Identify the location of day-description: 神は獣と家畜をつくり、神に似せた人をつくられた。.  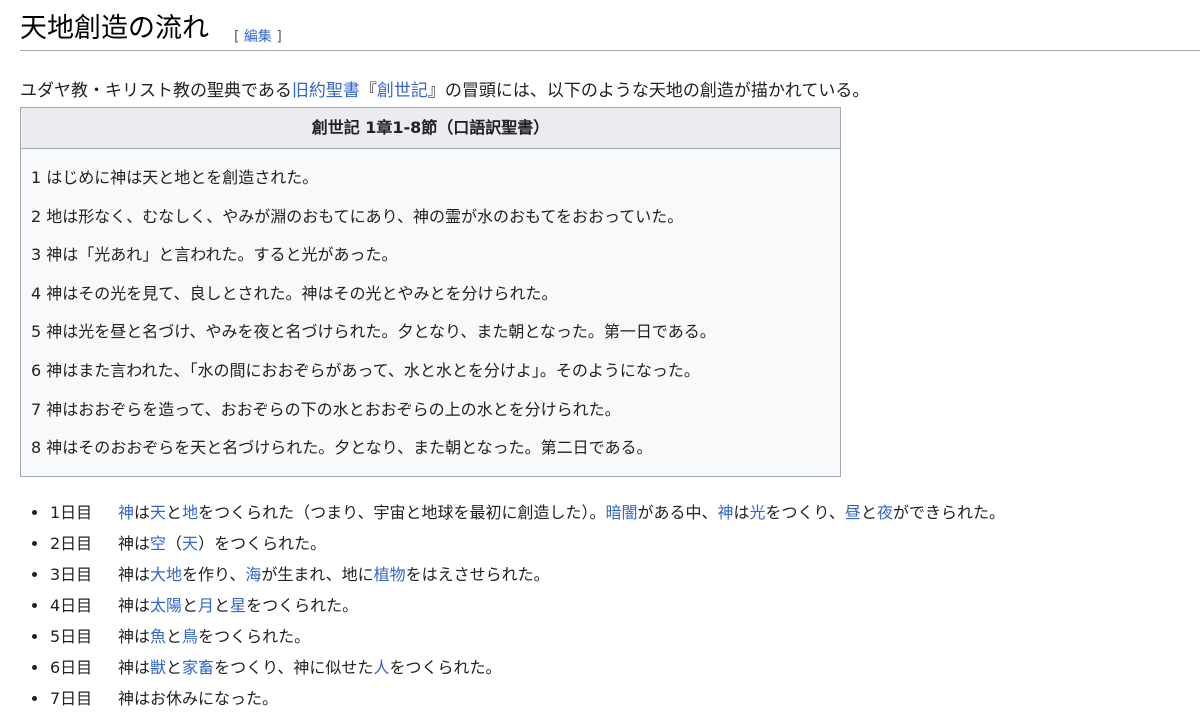
(309, 667).